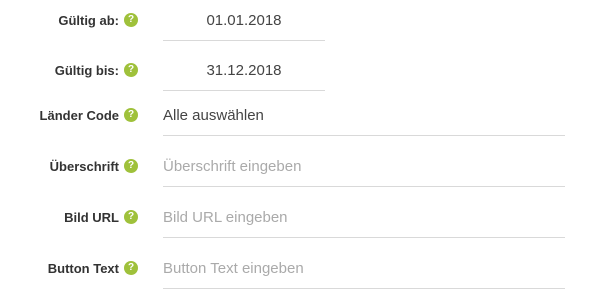 The width and height of the screenshot is (600, 308). I want to click on valid-from-input, so click(244, 20).